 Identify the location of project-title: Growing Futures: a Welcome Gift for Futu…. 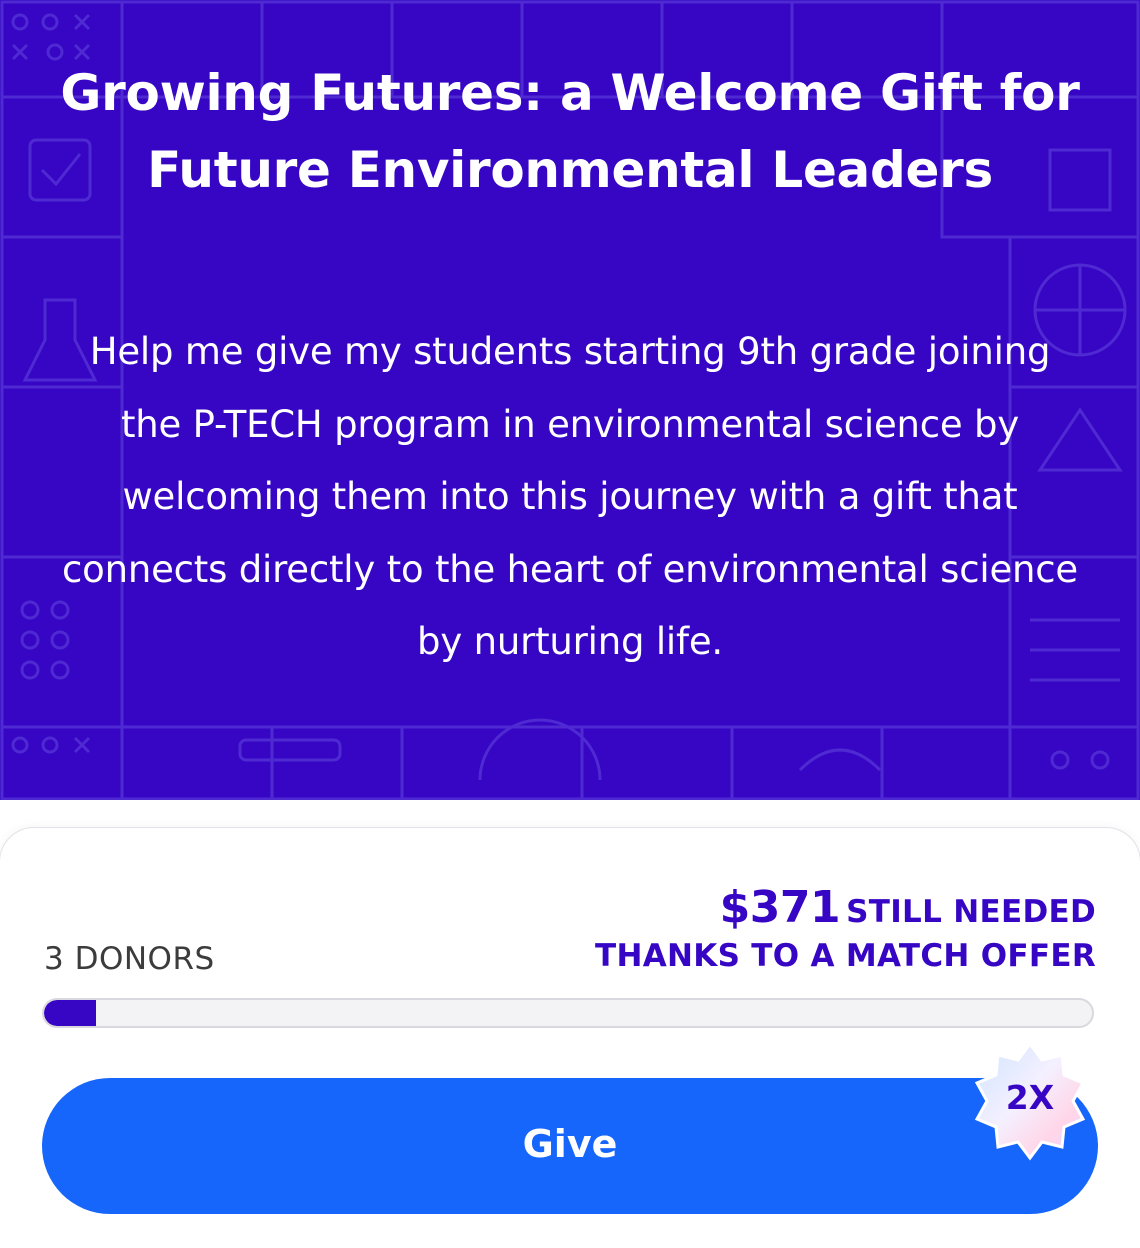
(570, 131).